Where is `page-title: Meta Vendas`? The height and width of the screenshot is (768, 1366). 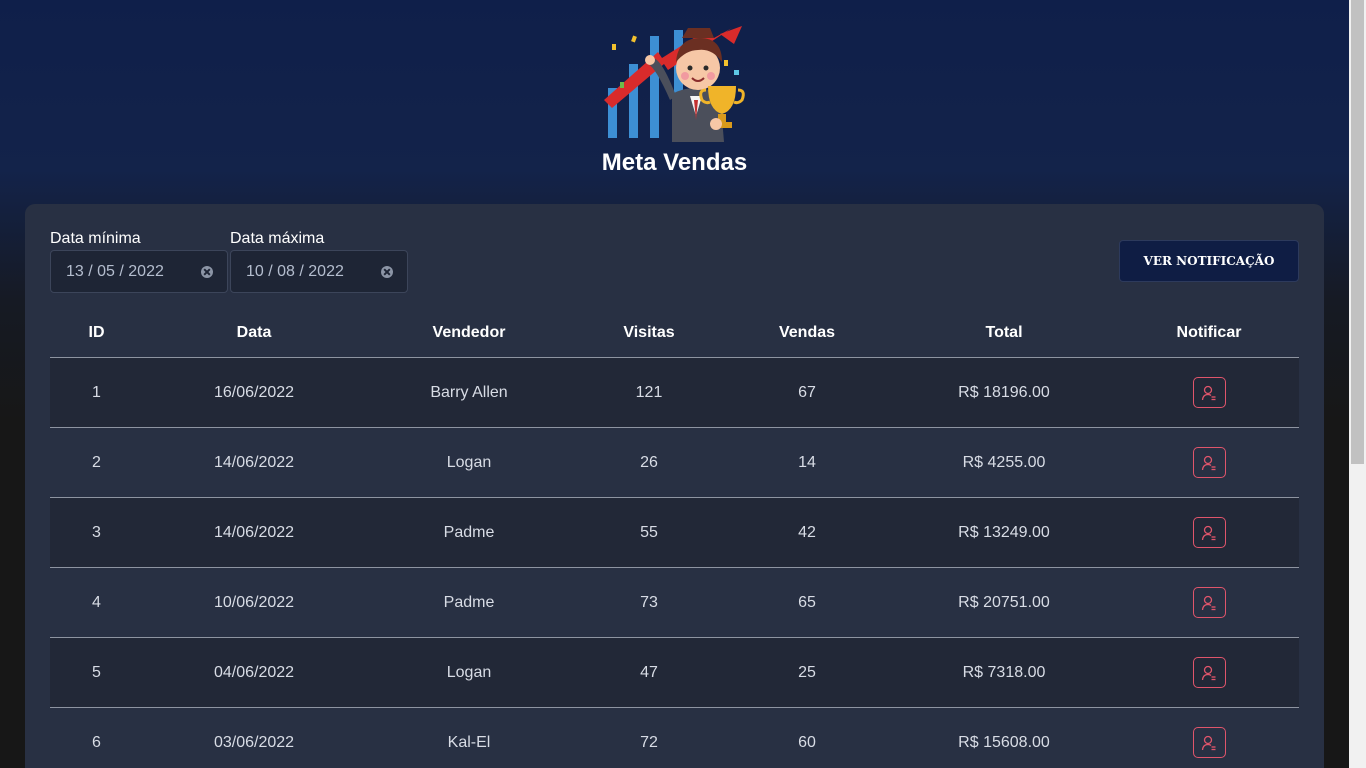 page-title: Meta Vendas is located at coordinates (674, 162).